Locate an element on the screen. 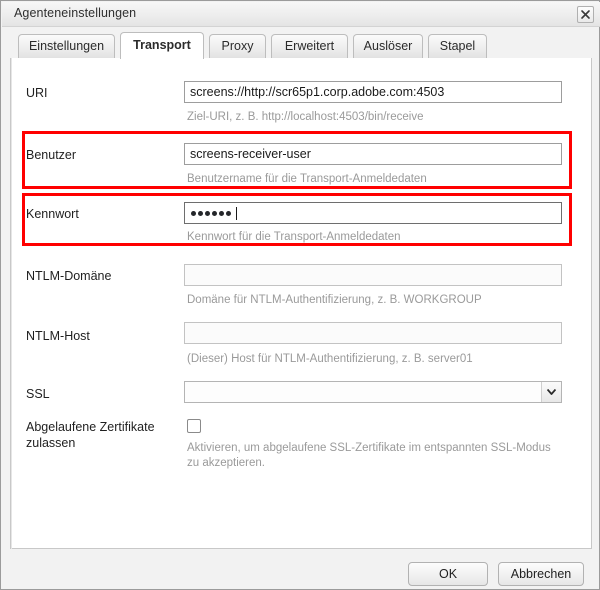  tab-transport: Transport is located at coordinates (162, 45).